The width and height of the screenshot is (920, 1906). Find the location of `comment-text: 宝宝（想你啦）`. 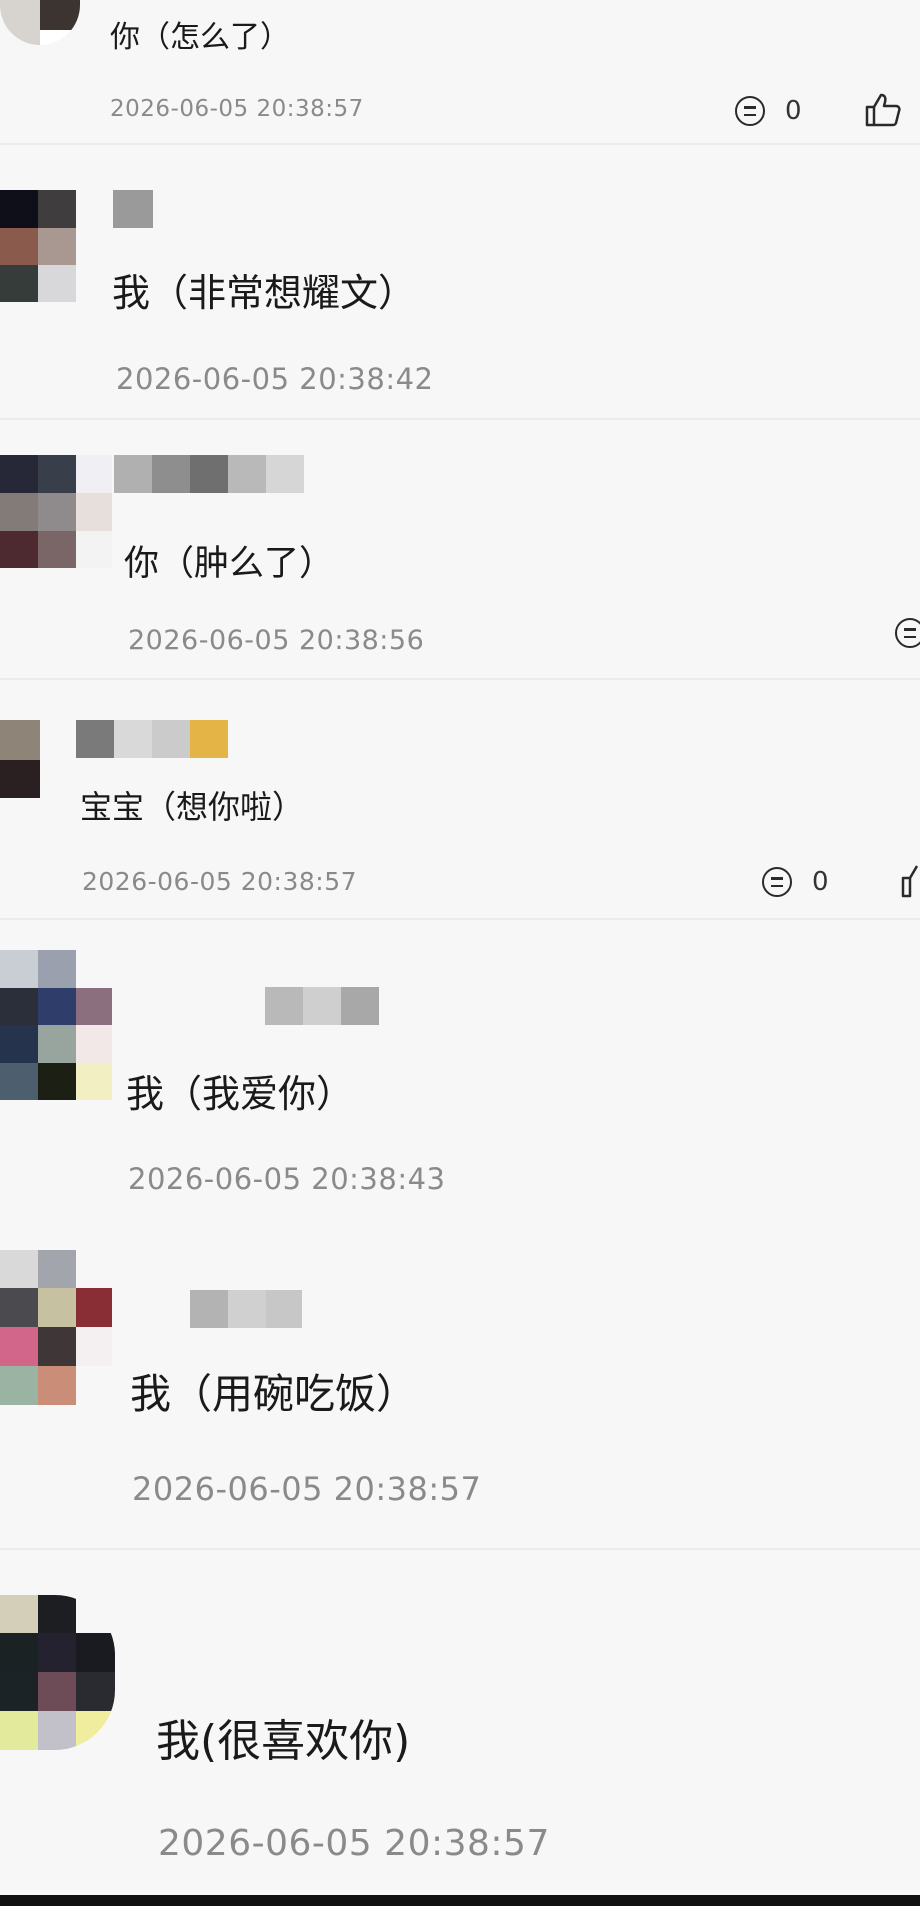

comment-text: 宝宝（想你啦） is located at coordinates (192, 807).